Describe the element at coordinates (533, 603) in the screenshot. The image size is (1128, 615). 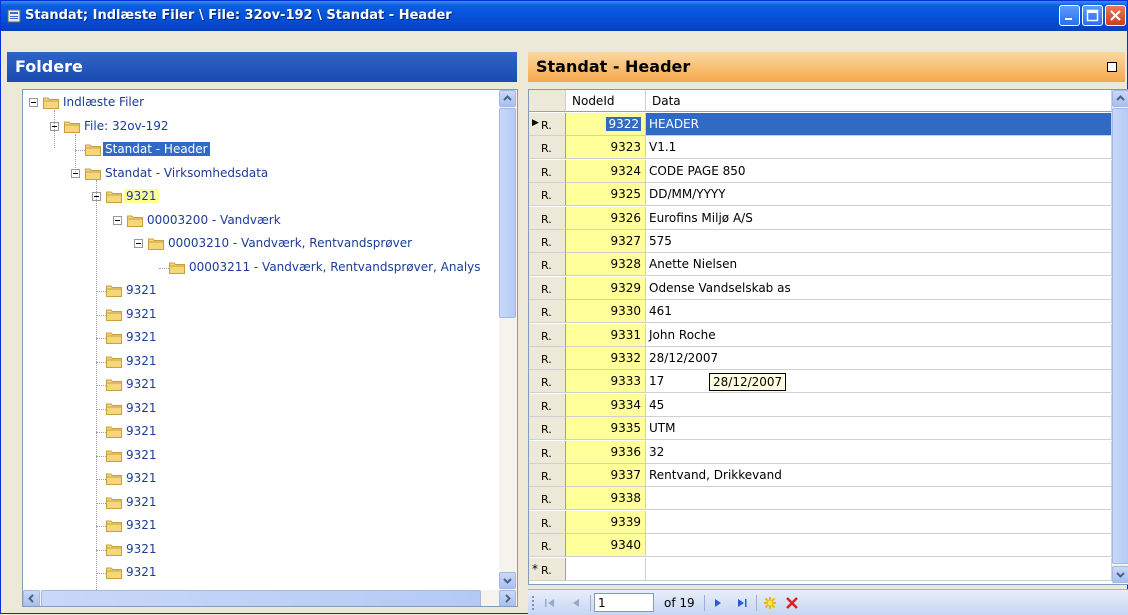
I see `toolbar-grip` at that location.